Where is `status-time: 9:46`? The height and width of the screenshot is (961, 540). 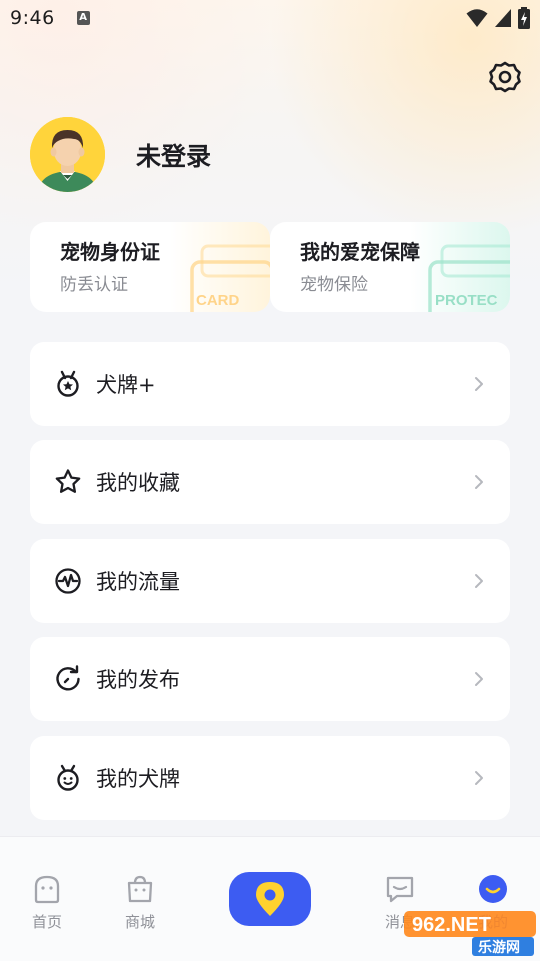 status-time: 9:46 is located at coordinates (32, 18).